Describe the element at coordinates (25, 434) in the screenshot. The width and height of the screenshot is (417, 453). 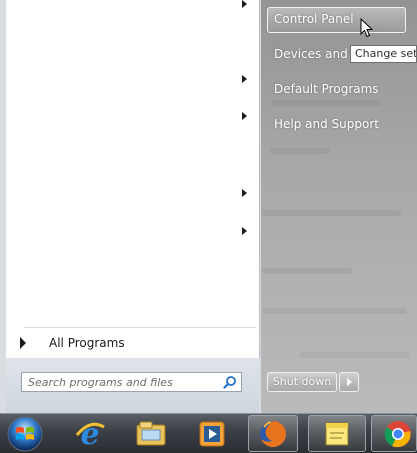
I see `start-orb-icon` at that location.